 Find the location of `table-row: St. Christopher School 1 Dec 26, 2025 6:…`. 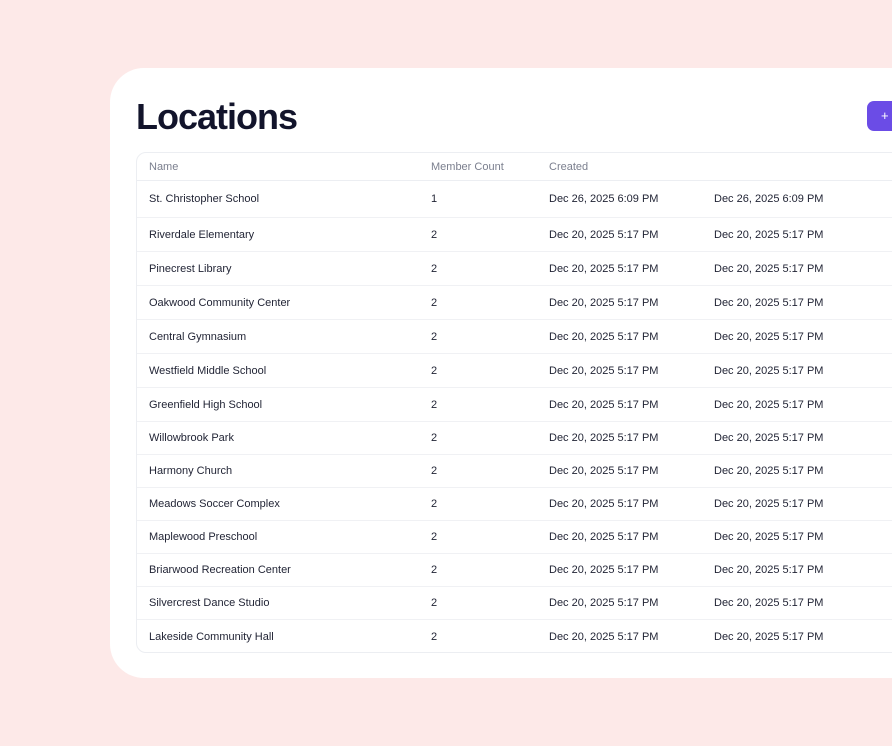

table-row: St. Christopher School 1 Dec 26, 2025 6:… is located at coordinates (514, 199).